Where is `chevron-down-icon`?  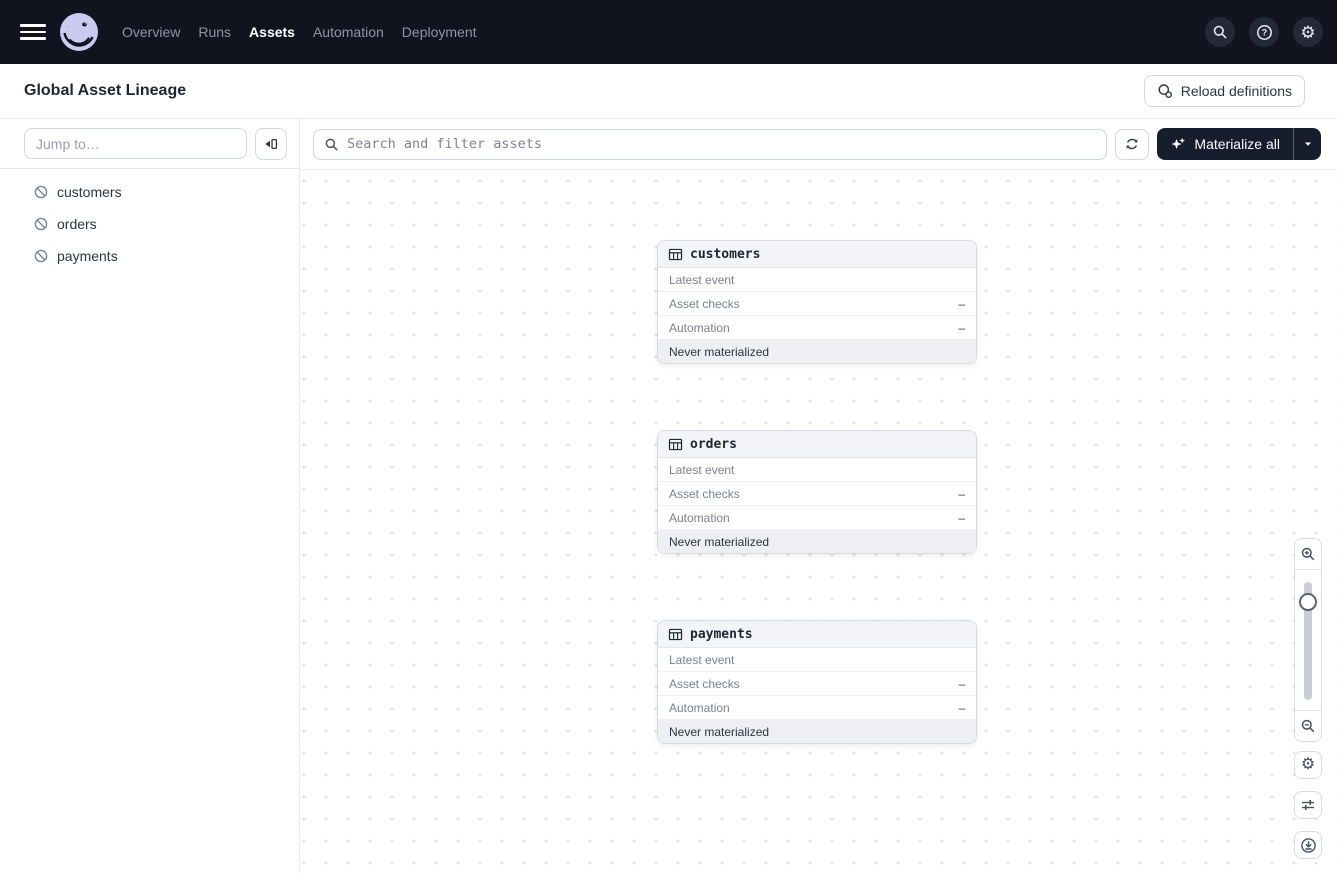 chevron-down-icon is located at coordinates (1307, 144).